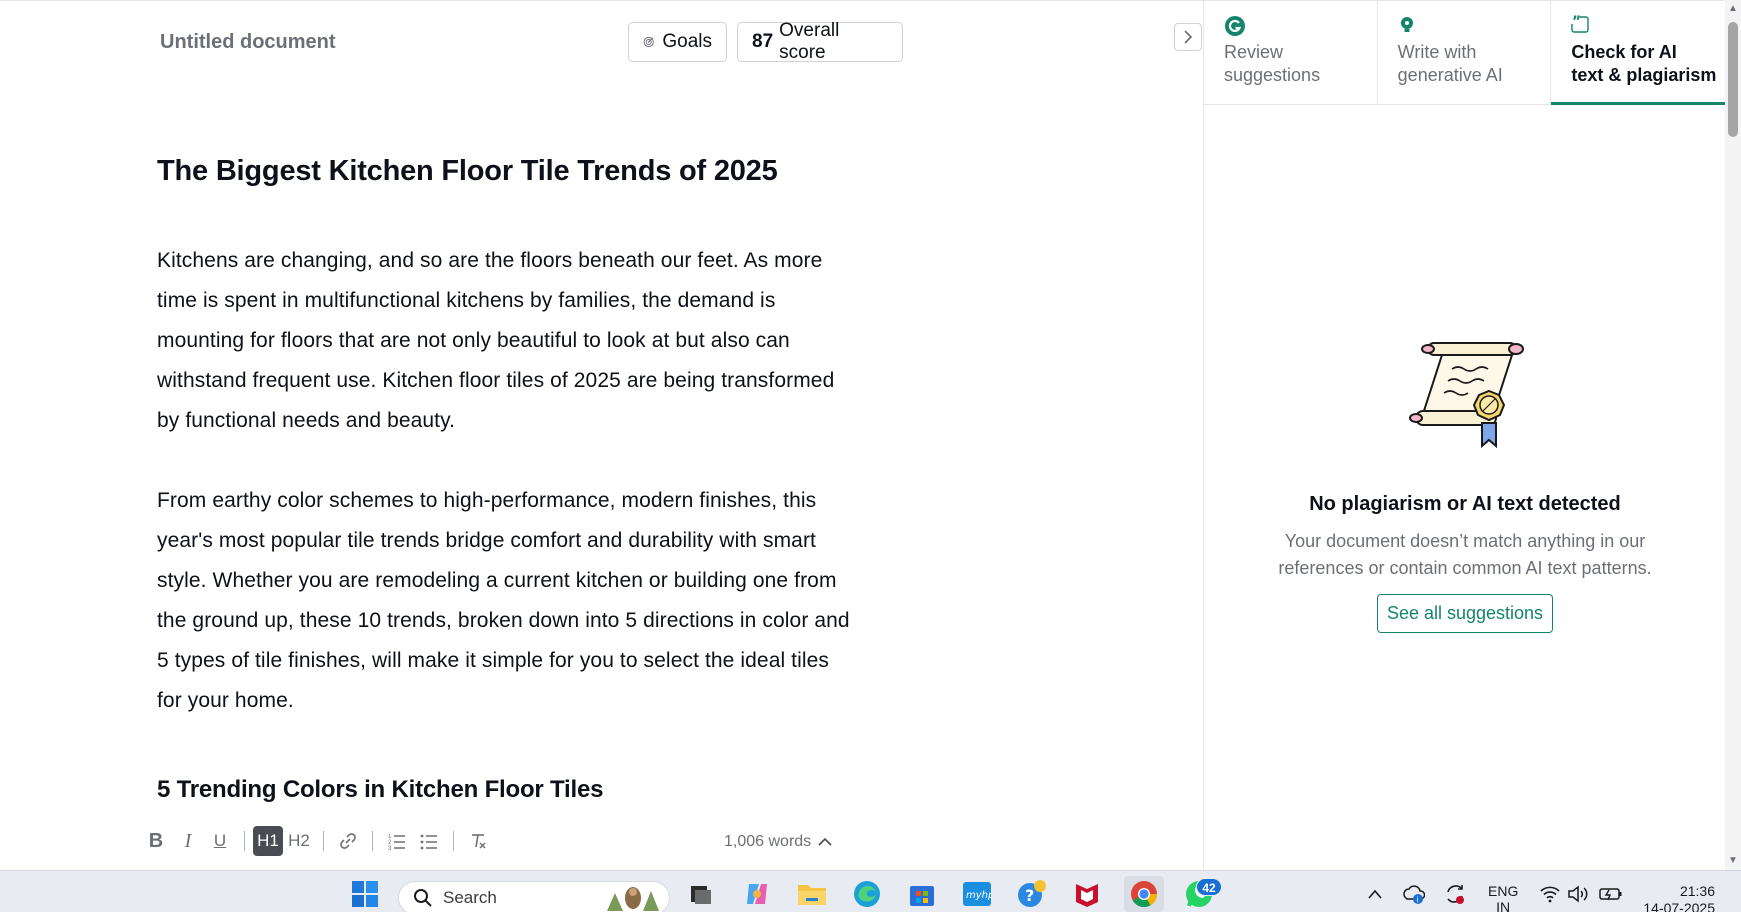 The width and height of the screenshot is (1741, 912). Describe the element at coordinates (763, 41) in the screenshot. I see `score-value: 87` at that location.